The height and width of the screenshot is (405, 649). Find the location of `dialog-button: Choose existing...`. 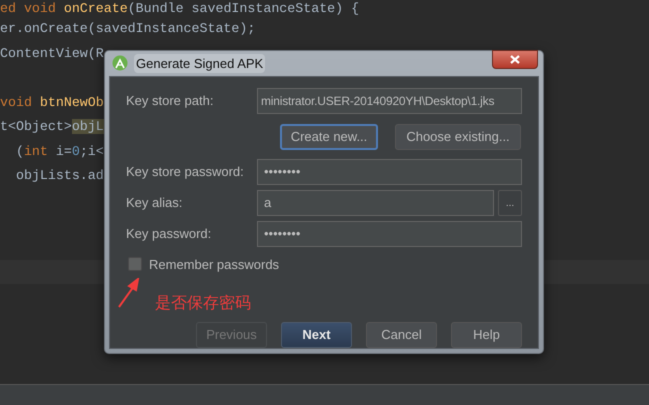

dialog-button: Choose existing... is located at coordinates (458, 137).